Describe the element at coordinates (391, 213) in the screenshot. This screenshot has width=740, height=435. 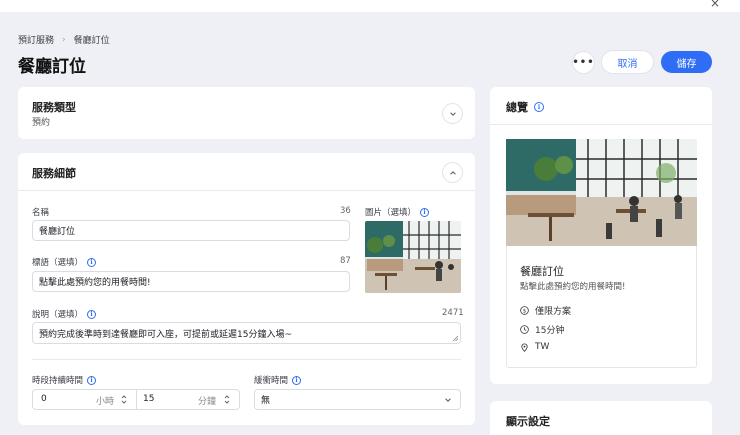
I see `image-label-text: 圖片（選填）` at that location.